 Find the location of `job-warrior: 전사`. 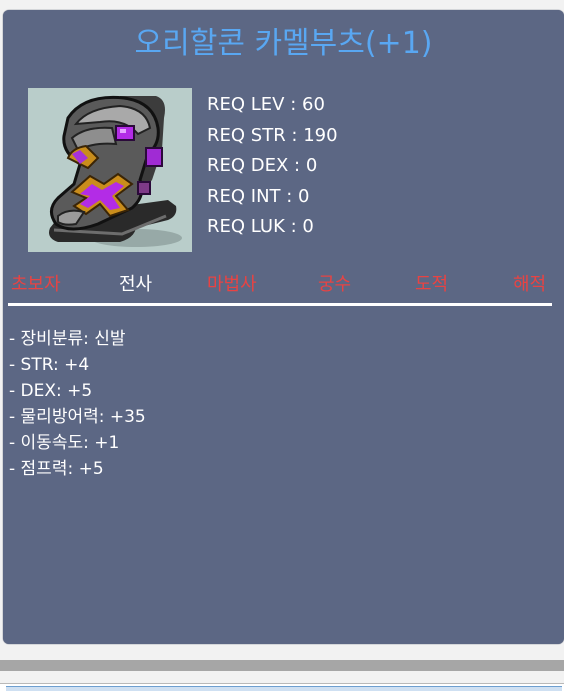

job-warrior: 전사 is located at coordinates (136, 284).